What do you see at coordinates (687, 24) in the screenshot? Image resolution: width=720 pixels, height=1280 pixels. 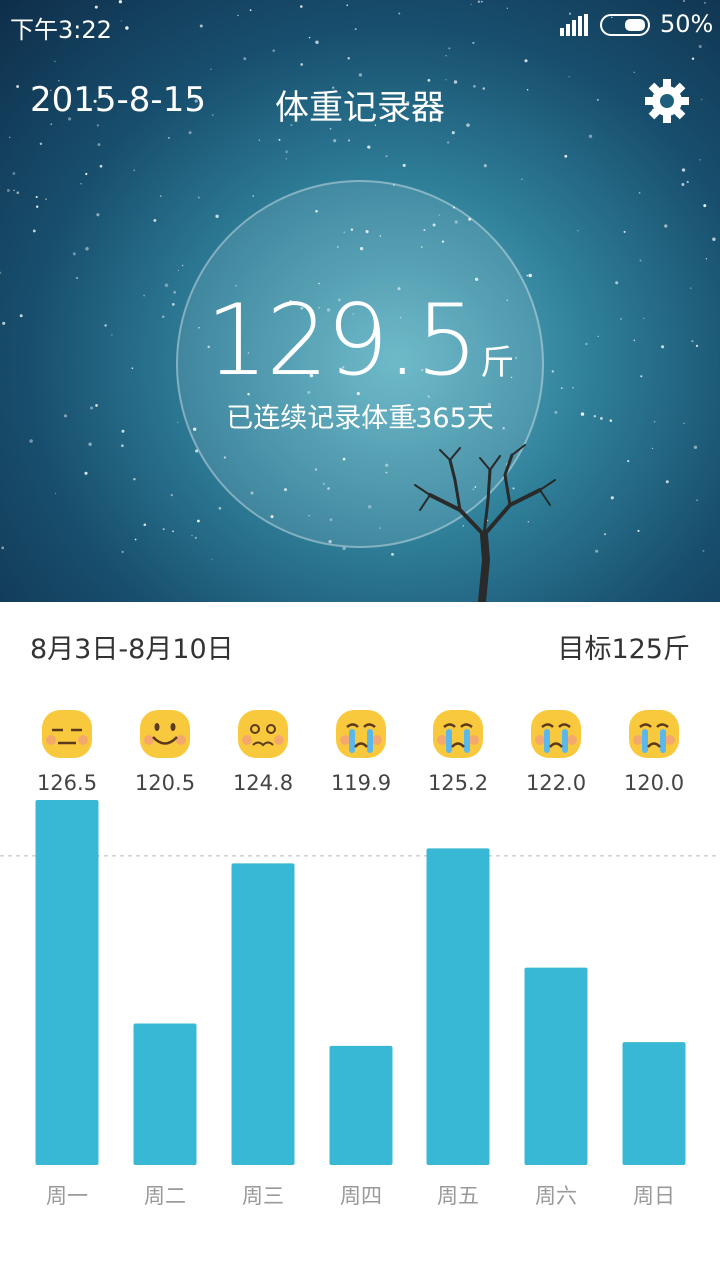 I see `battery-percent: 50%` at bounding box center [687, 24].